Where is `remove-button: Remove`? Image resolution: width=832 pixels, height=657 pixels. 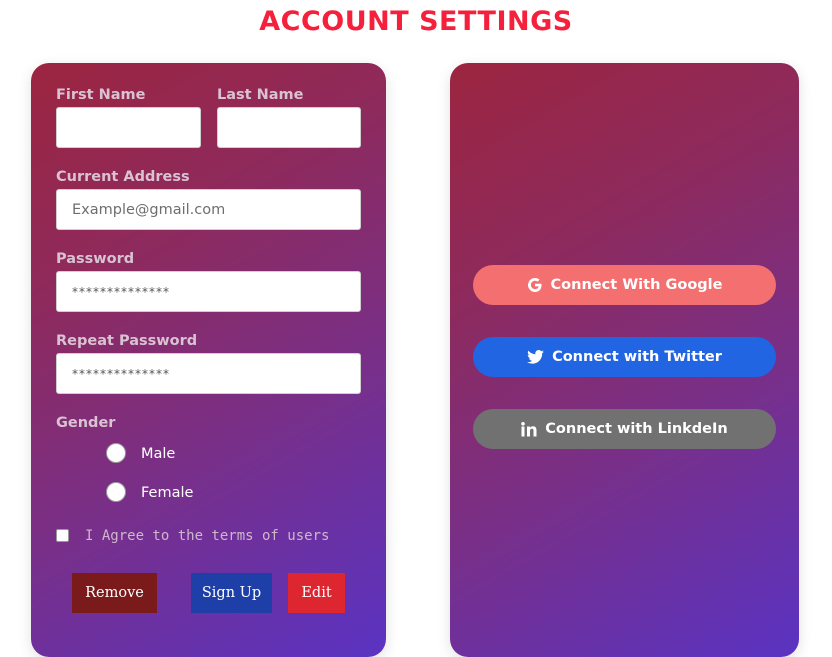
remove-button: Remove is located at coordinates (114, 593).